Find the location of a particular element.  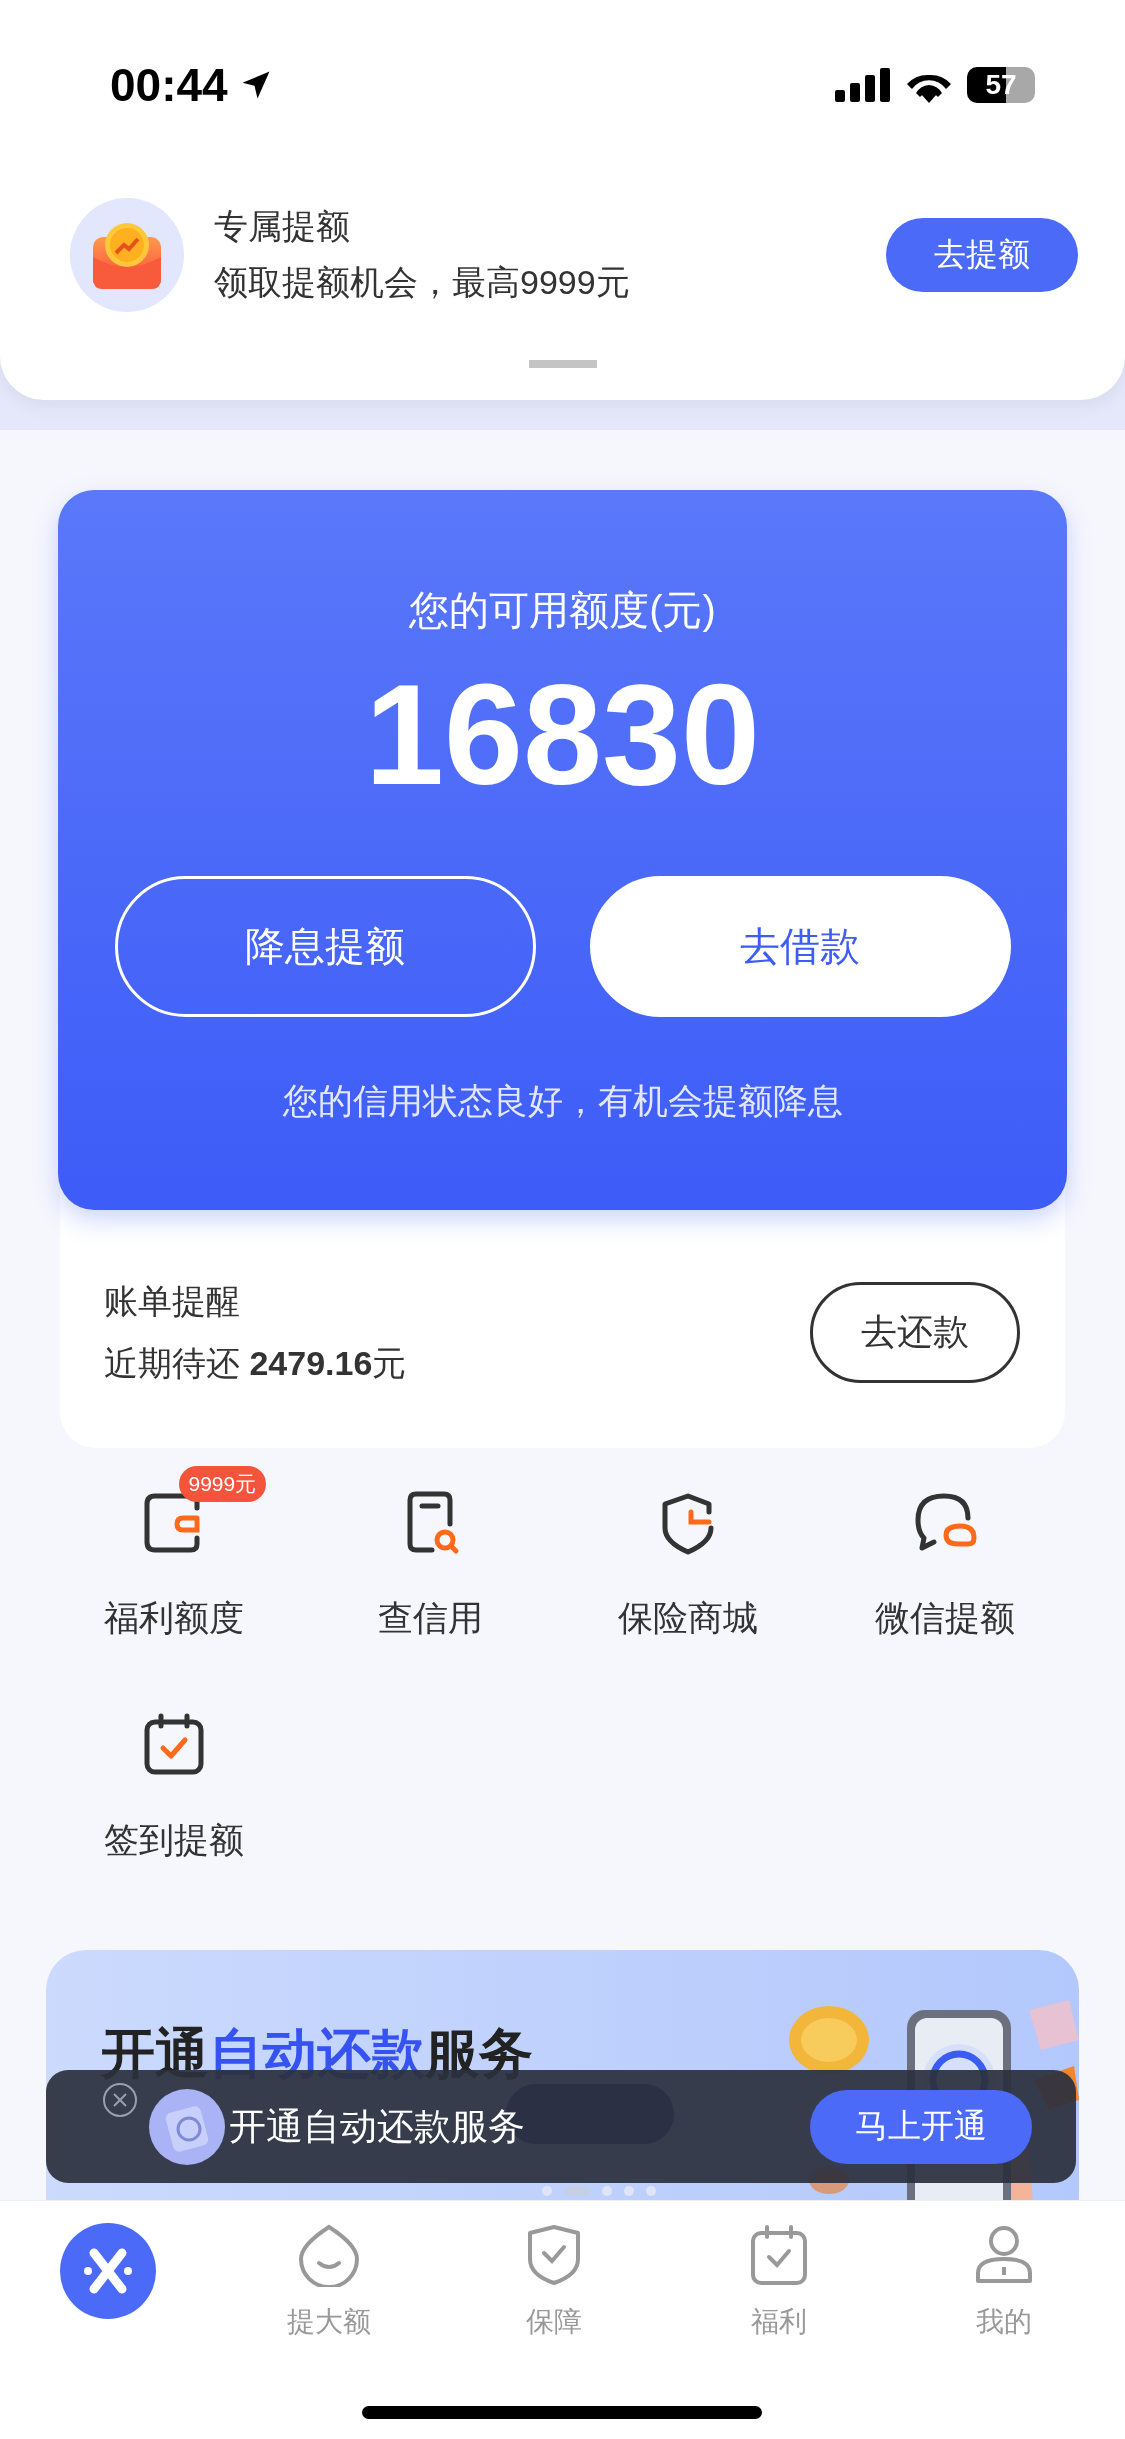

banner-title: 开通自动还款服务 is located at coordinates (317, 2053).